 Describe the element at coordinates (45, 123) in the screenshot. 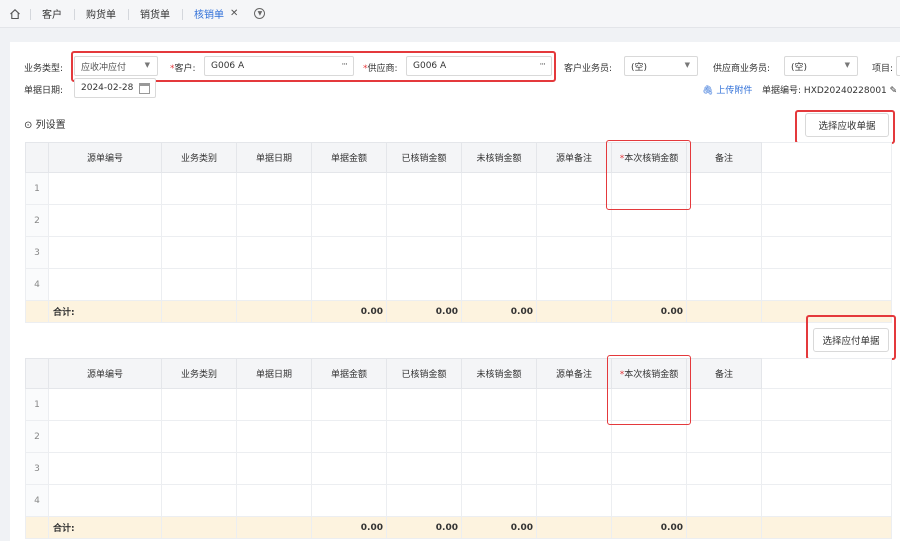

I see `column-settings: ⊙ 列设置` at that location.